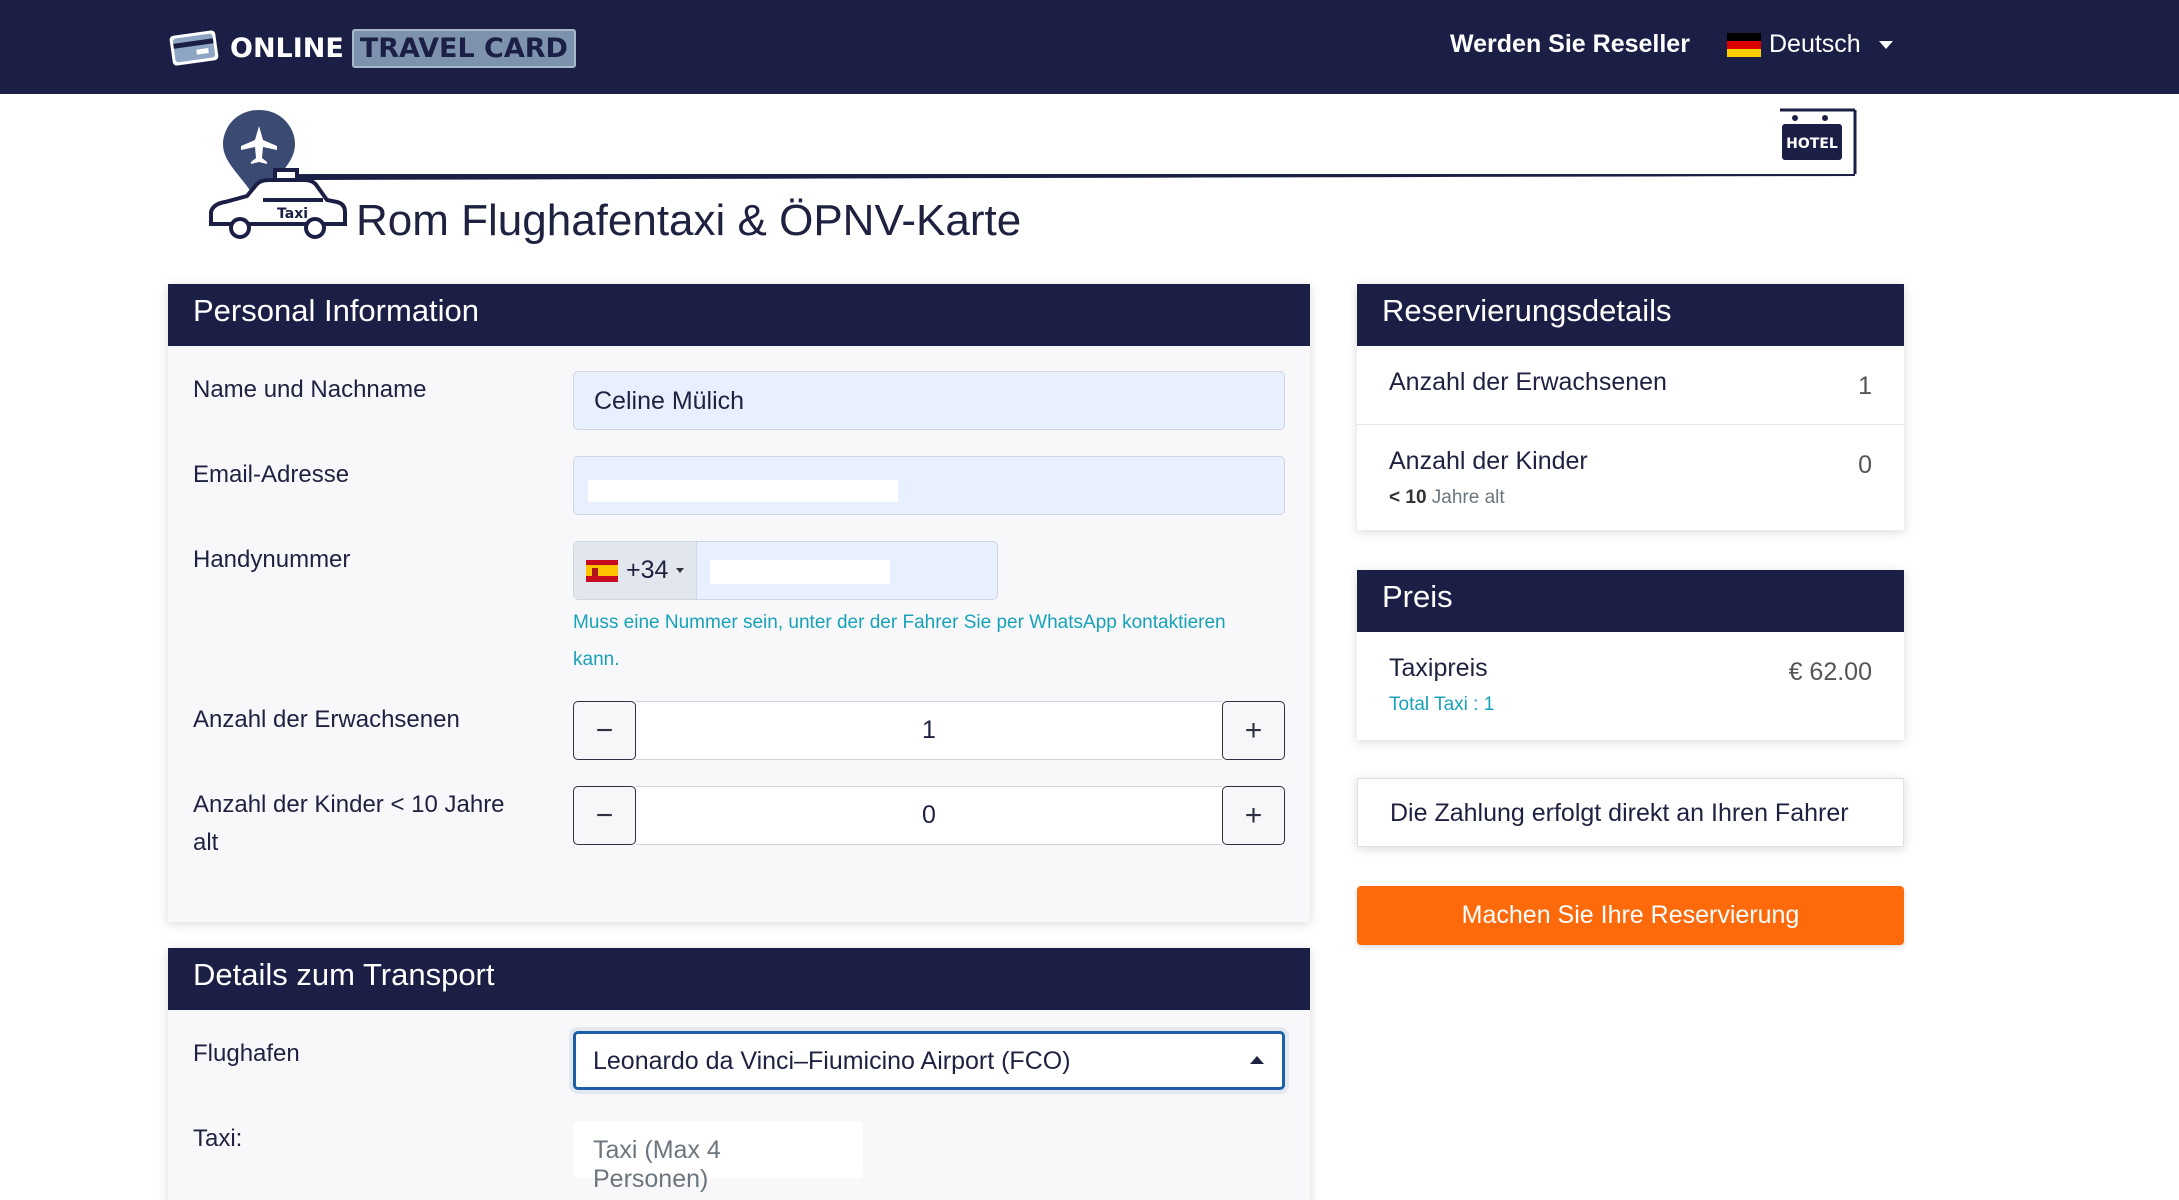  Describe the element at coordinates (604, 730) in the screenshot. I see `adults-decrement-button: −` at that location.